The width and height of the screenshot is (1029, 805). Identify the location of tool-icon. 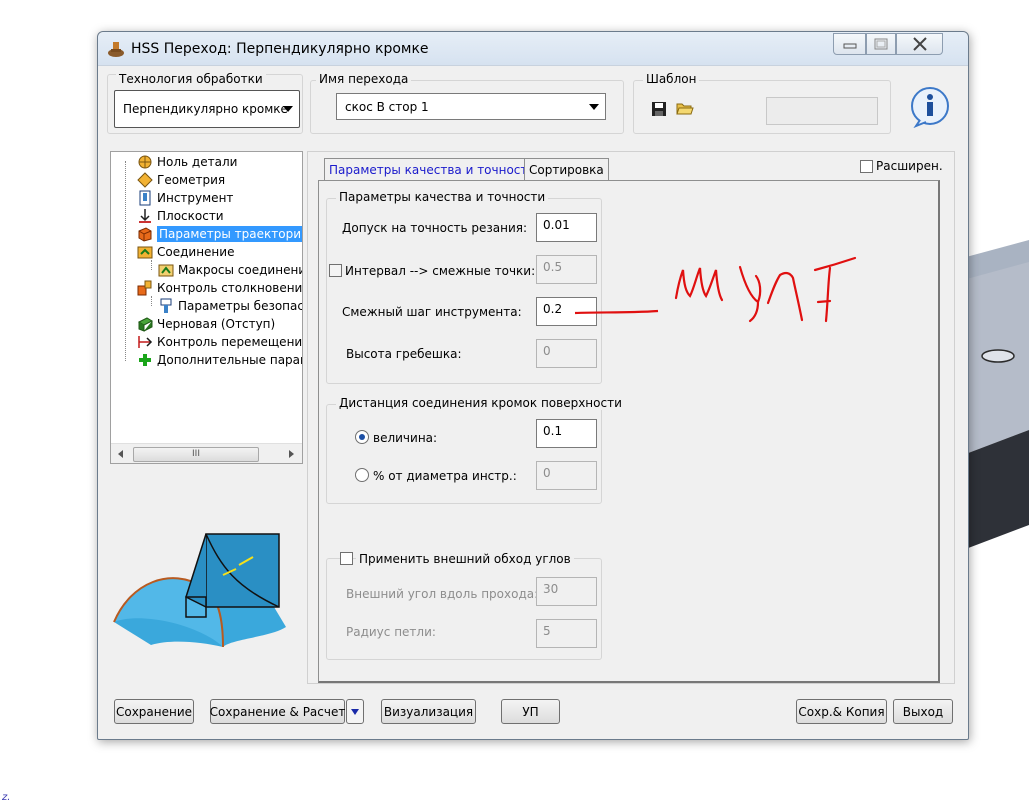
(145, 198).